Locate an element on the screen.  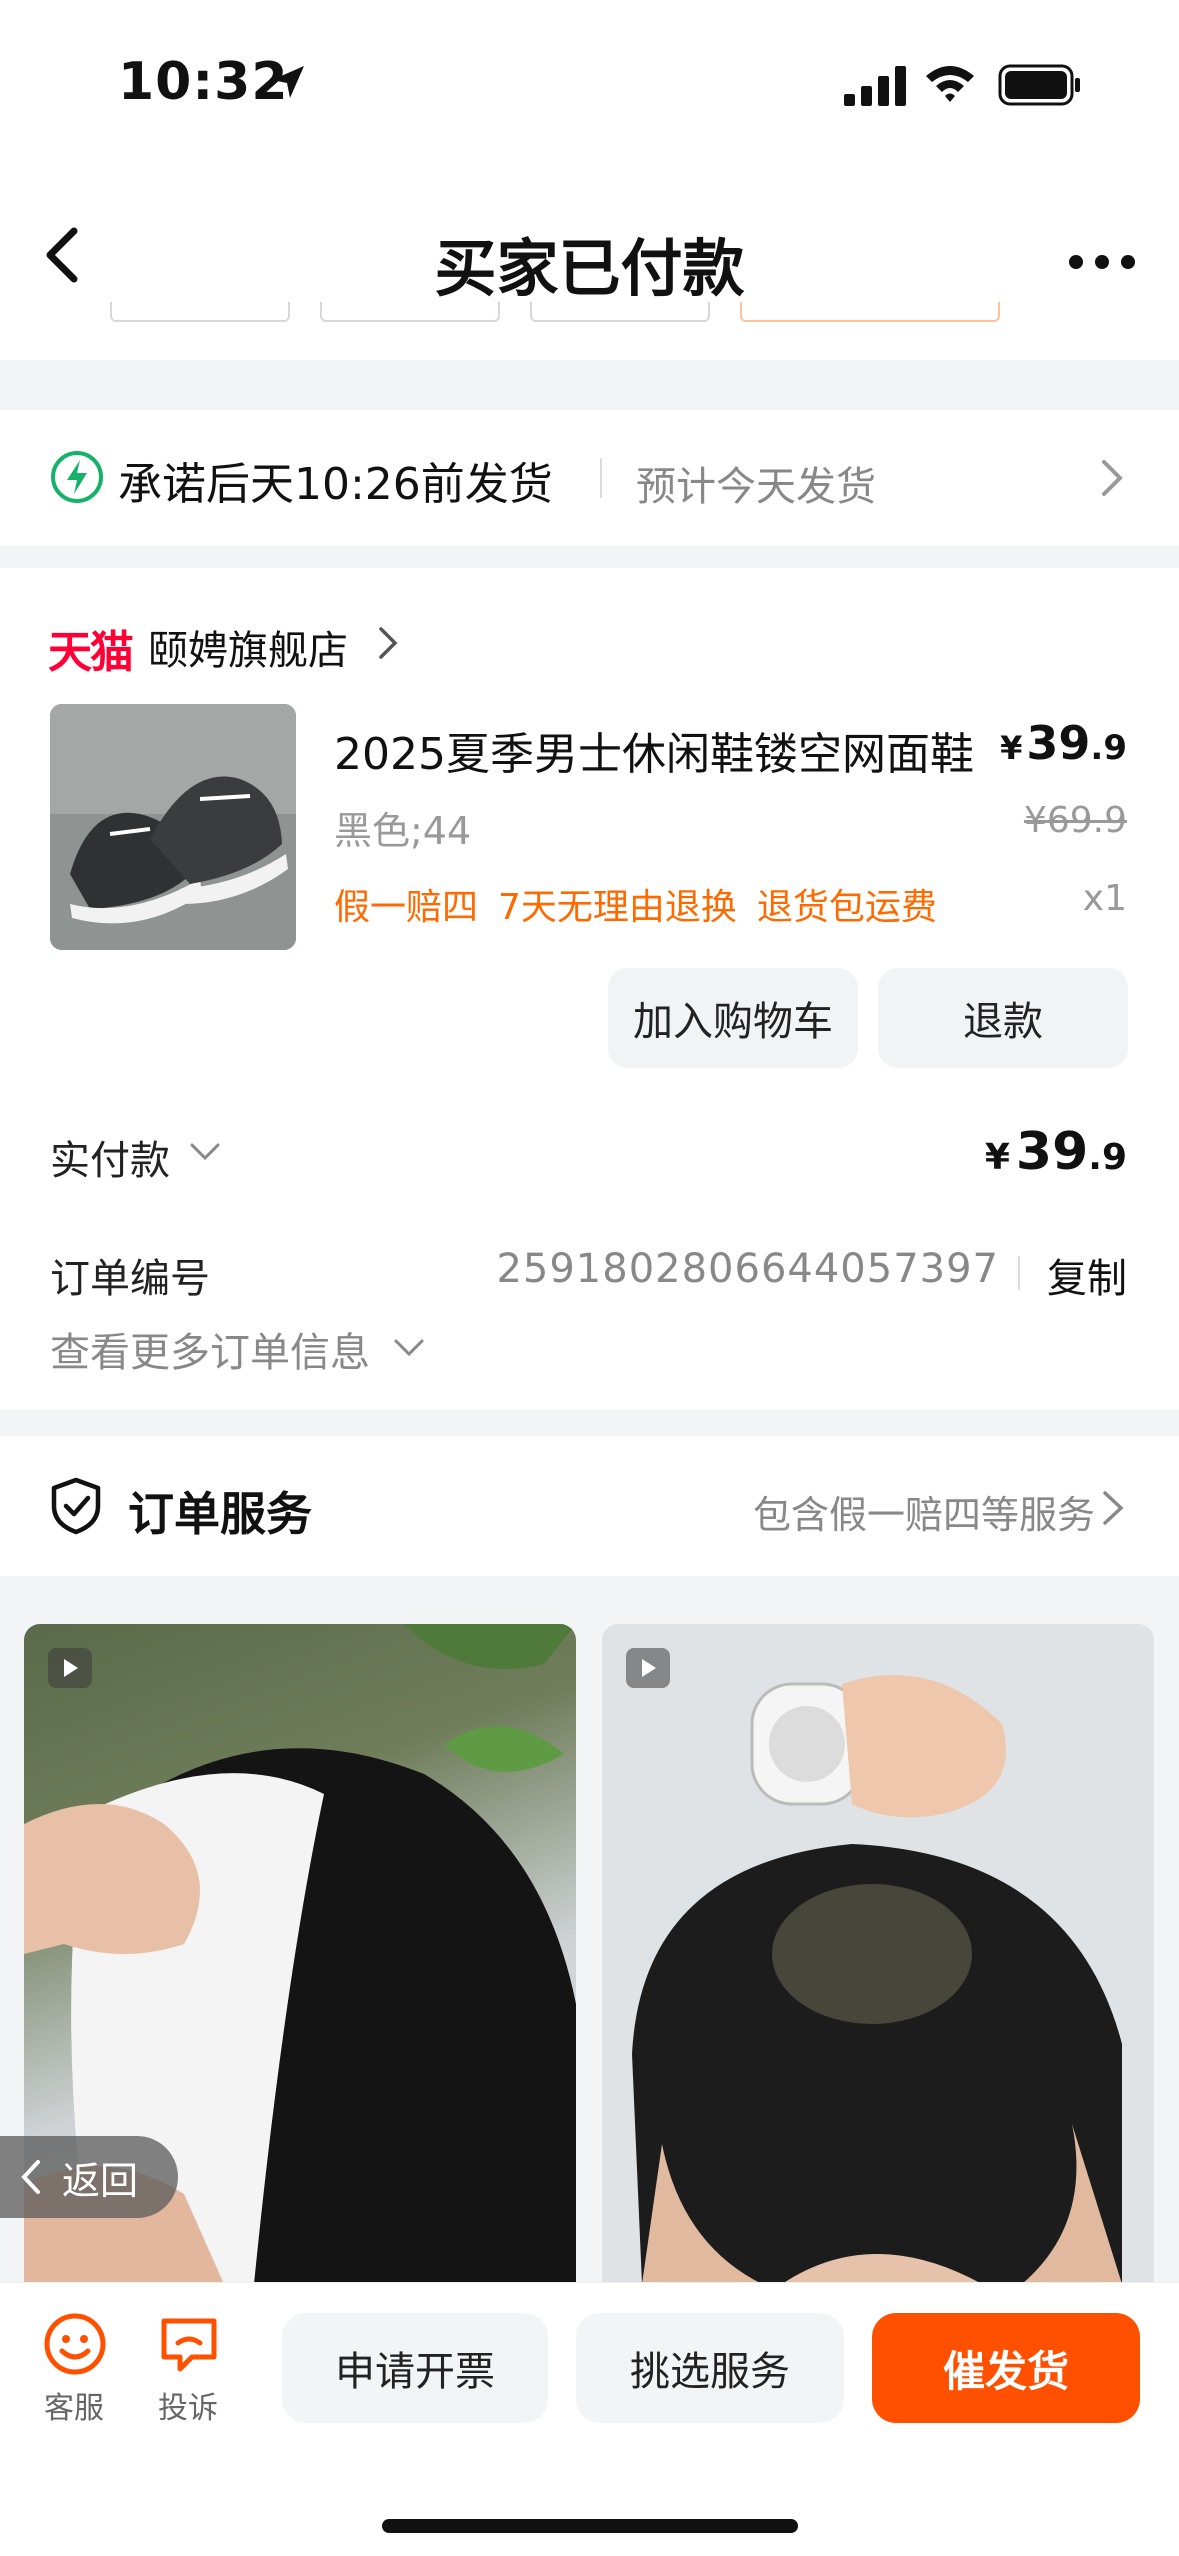
shoe-image is located at coordinates (173, 827).